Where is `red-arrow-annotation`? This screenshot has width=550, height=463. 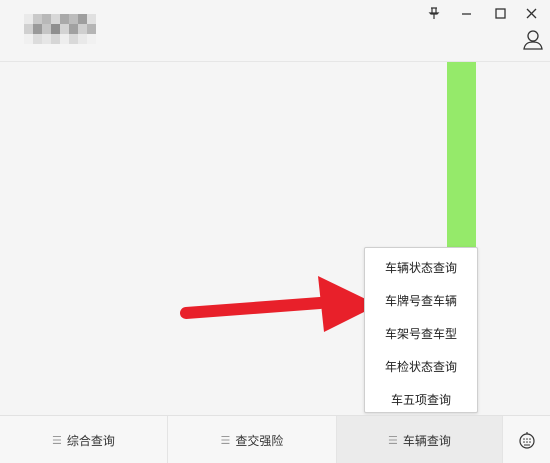
red-arrow-annotation is located at coordinates (279, 304).